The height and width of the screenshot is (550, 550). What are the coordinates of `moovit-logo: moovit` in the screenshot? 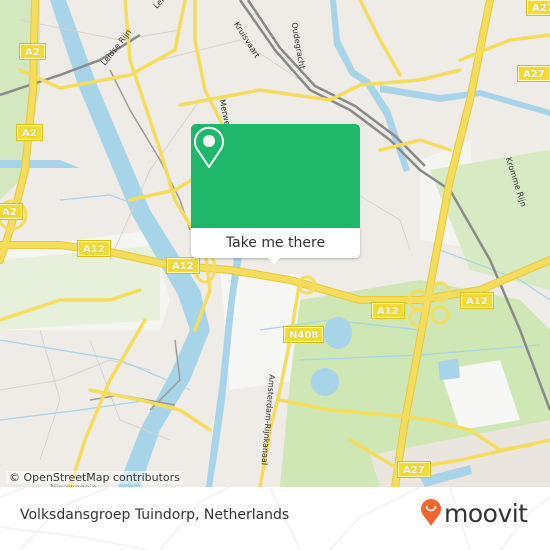 It's located at (474, 513).